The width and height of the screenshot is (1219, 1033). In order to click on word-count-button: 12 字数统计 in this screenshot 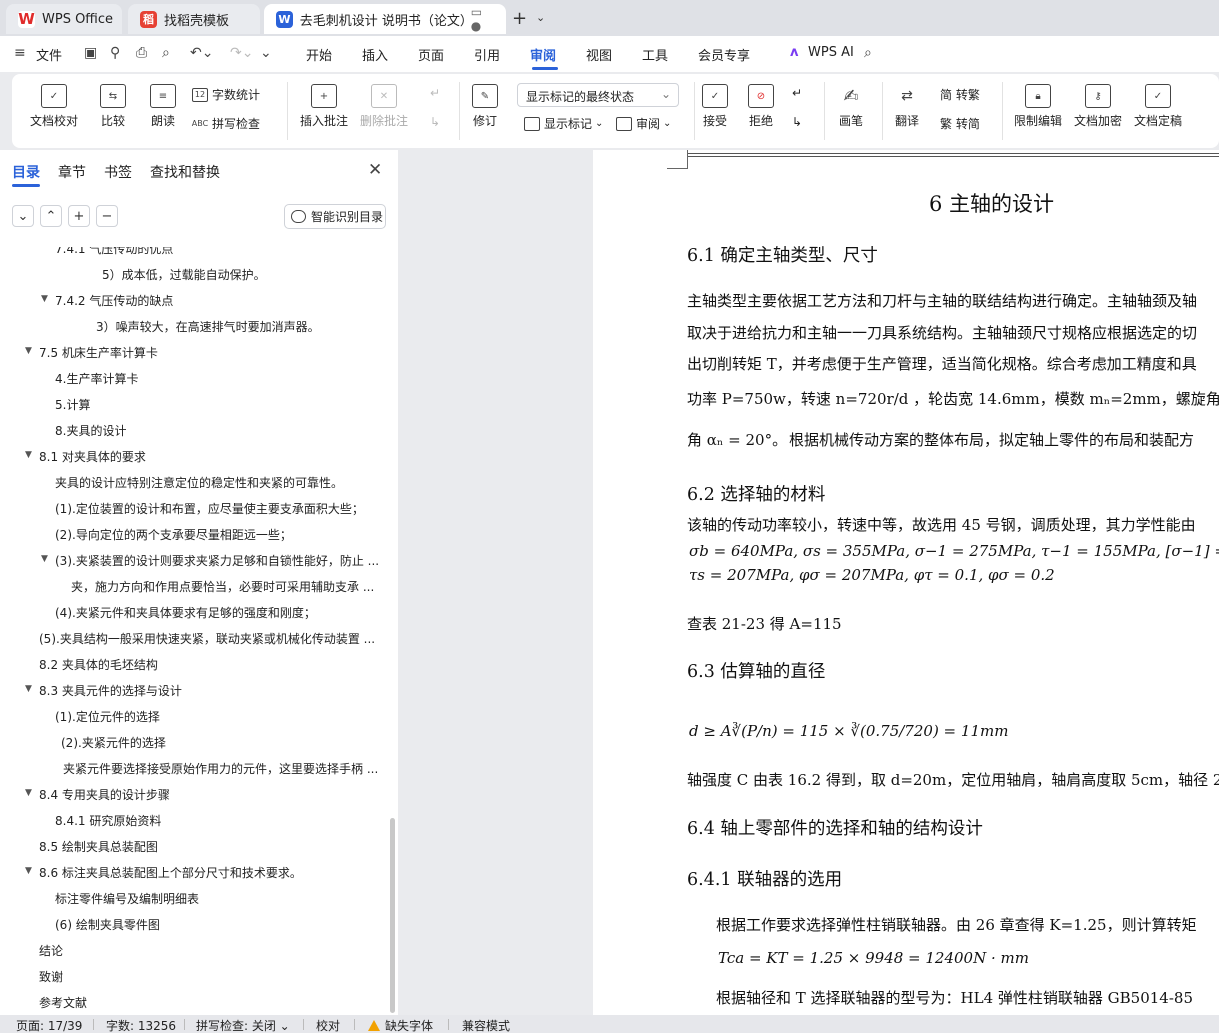, I will do `click(226, 94)`.